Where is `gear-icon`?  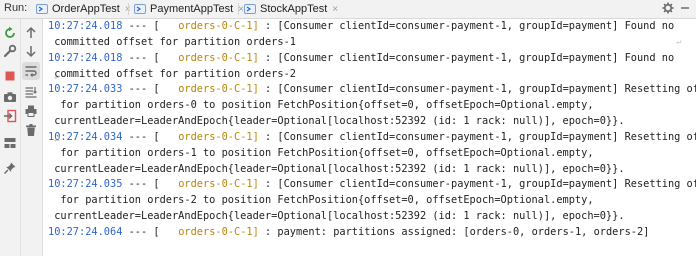
gear-icon is located at coordinates (668, 9).